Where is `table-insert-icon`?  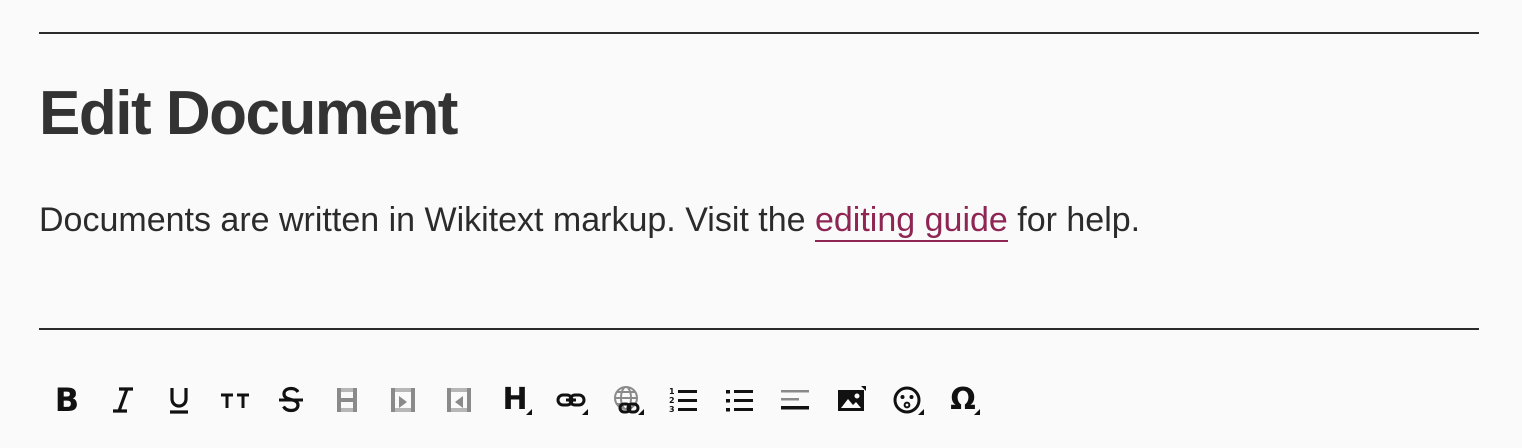
table-insert-icon is located at coordinates (403, 400).